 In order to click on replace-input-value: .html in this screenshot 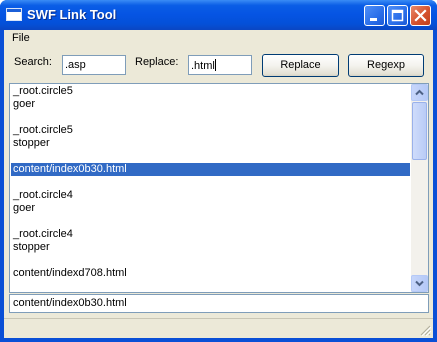, I will do `click(203, 66)`.